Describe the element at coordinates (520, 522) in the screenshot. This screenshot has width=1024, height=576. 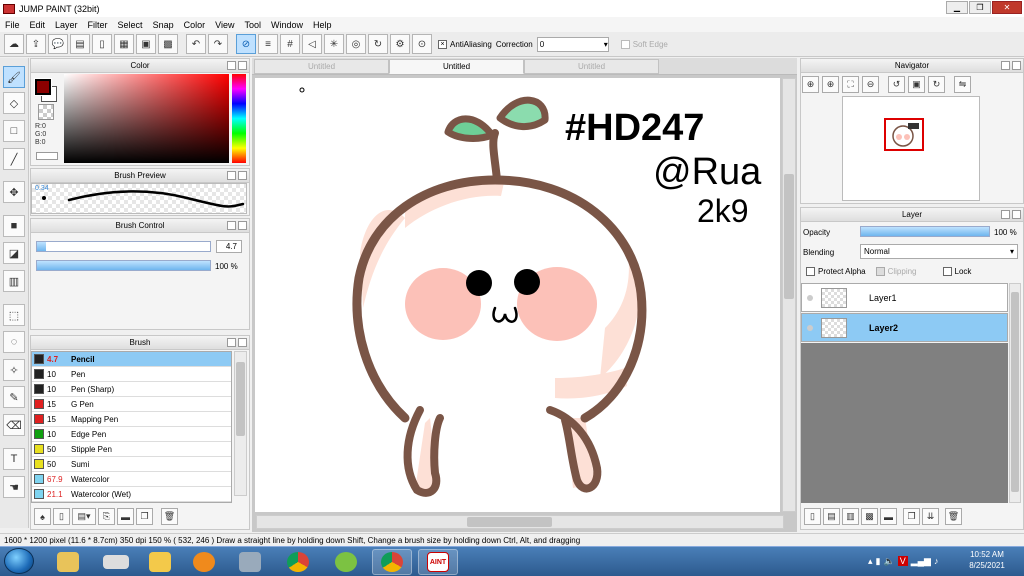
I see `canvas-horizontal-scrollbar` at that location.